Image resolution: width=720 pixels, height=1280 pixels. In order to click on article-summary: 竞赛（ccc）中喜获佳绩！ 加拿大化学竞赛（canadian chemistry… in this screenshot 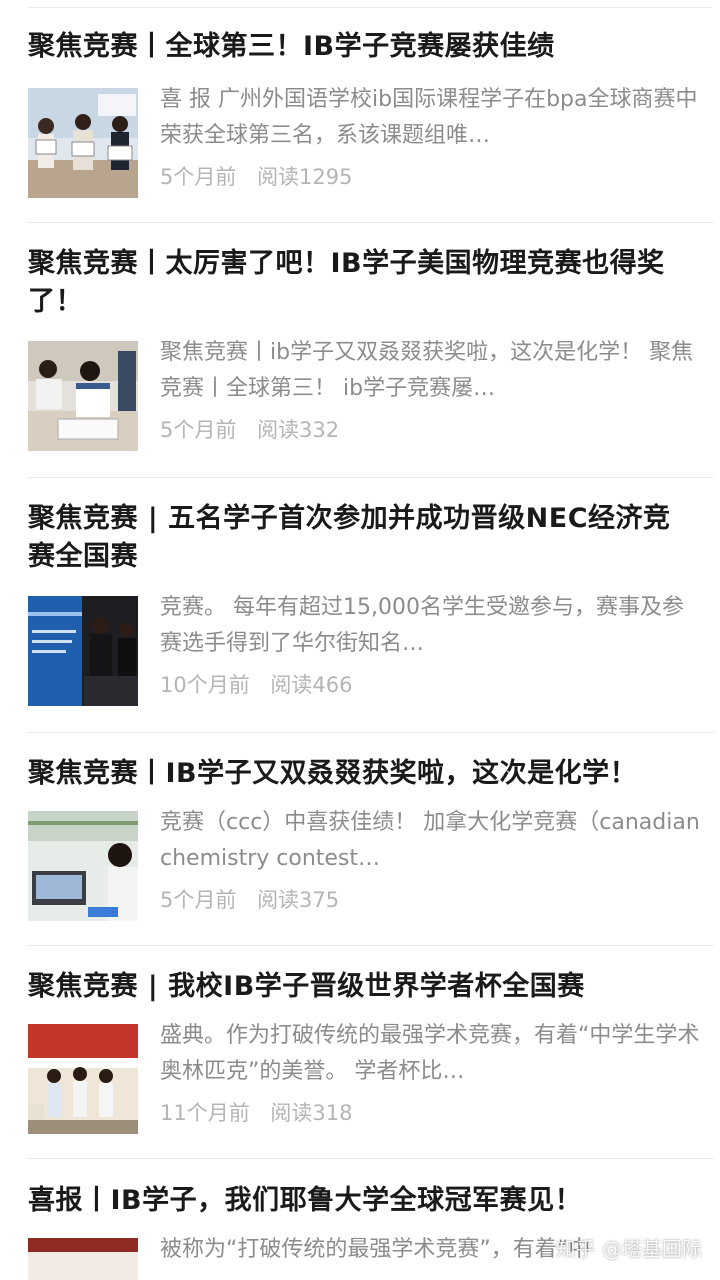, I will do `click(430, 840)`.